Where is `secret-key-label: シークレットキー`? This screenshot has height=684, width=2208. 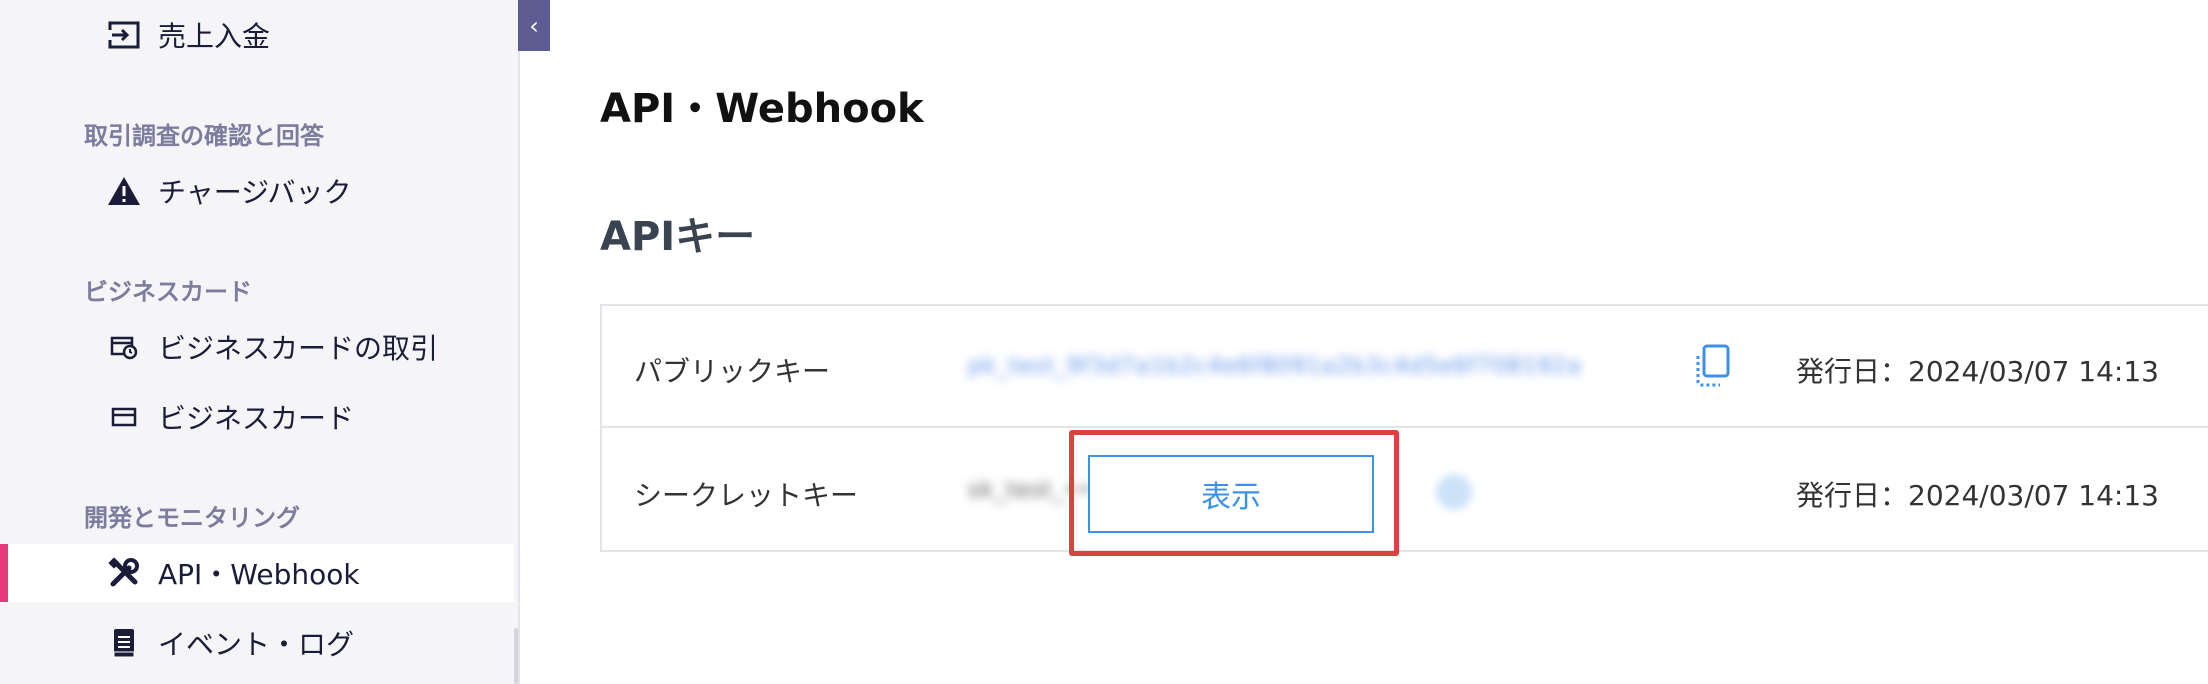 secret-key-label: シークレットキー is located at coordinates (746, 495).